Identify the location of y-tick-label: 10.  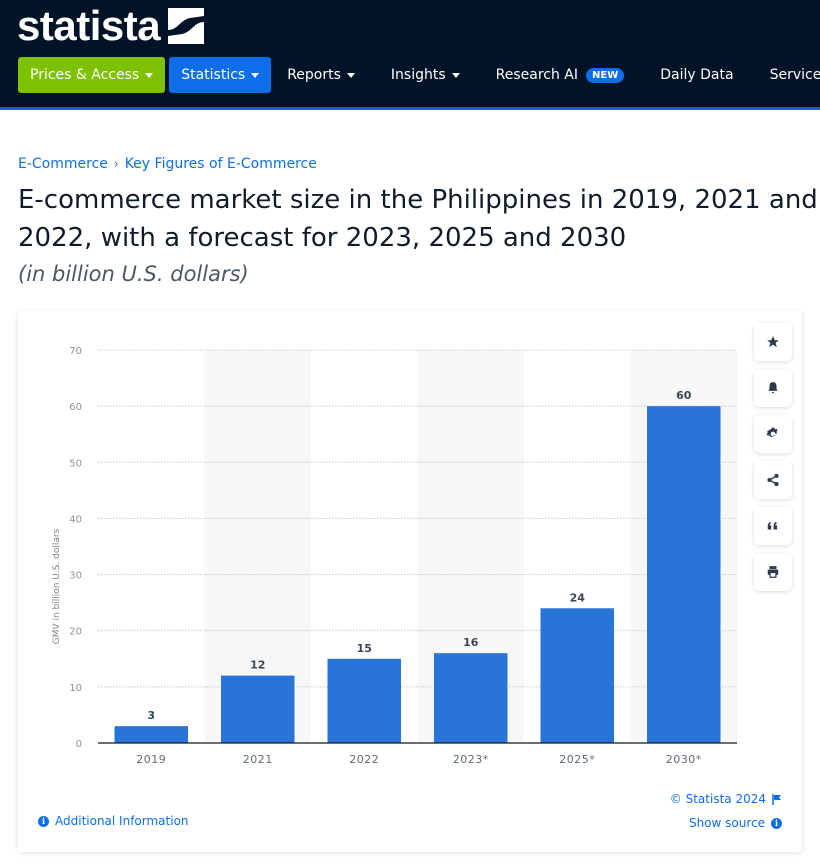
(75, 688).